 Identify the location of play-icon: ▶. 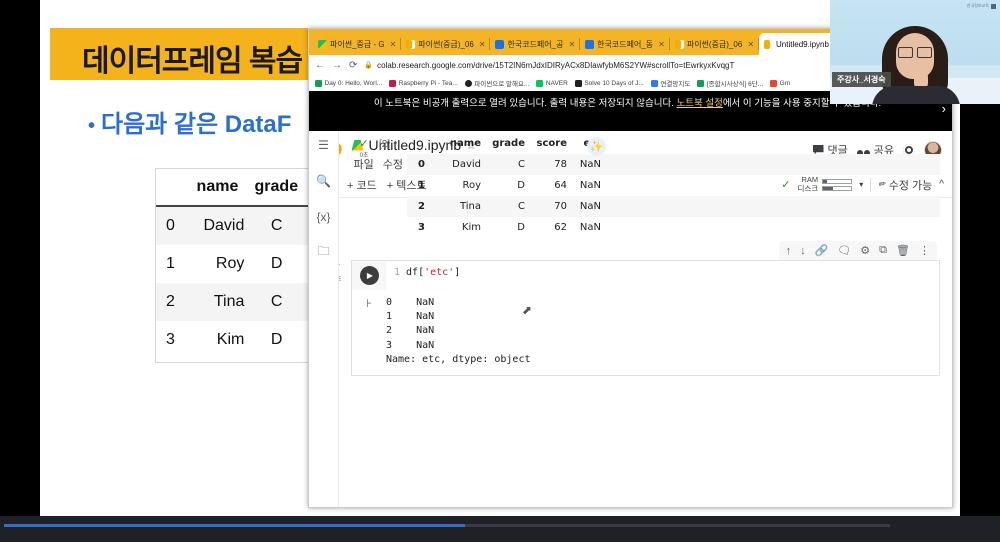
(369, 275).